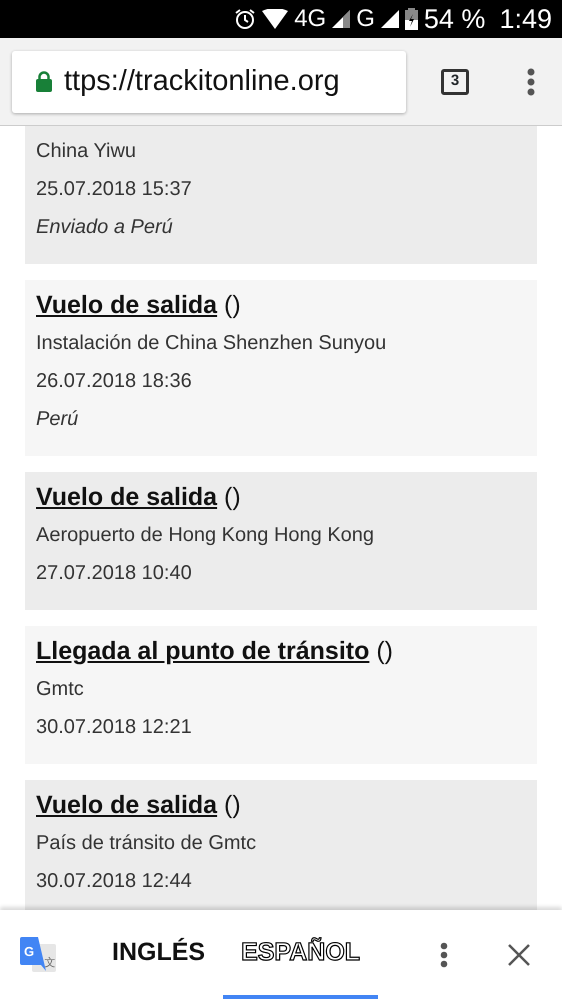 Image resolution: width=562 pixels, height=999 pixels. I want to click on clock: 1:49, so click(525, 19).